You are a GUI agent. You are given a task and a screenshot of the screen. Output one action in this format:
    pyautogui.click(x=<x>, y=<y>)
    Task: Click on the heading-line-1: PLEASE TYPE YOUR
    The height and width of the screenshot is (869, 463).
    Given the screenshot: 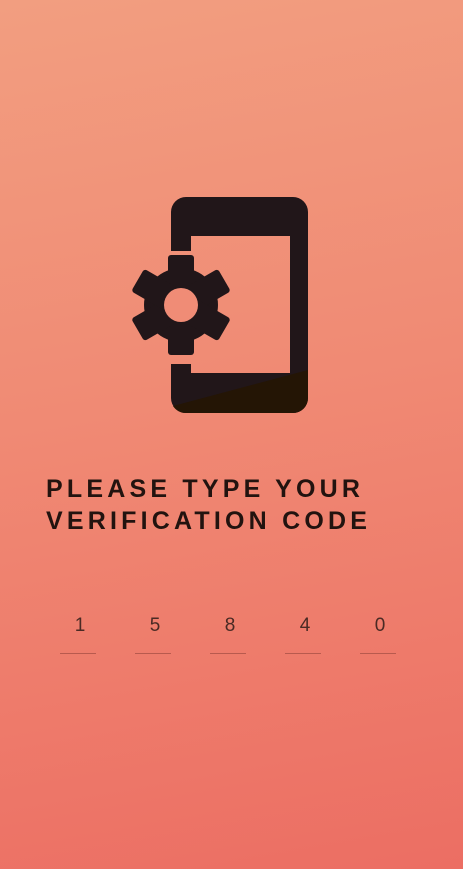 What is the action you would take?
    pyautogui.click(x=205, y=489)
    